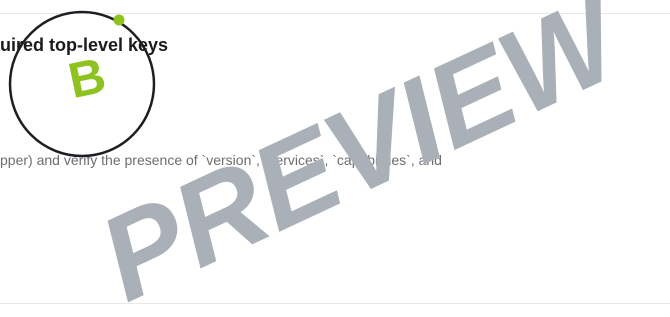 The image size is (670, 317). I want to click on logo-dot, so click(119, 20).